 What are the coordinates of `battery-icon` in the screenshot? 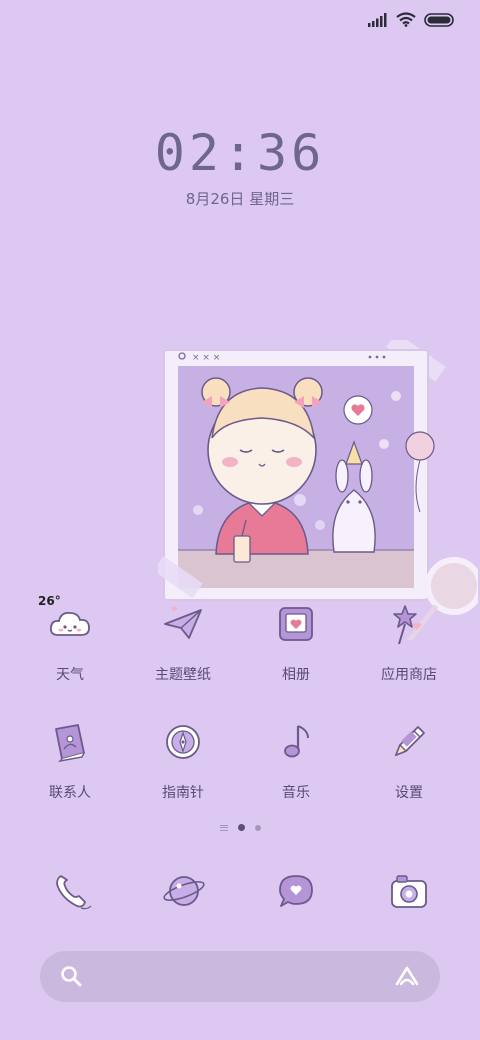 It's located at (439, 19).